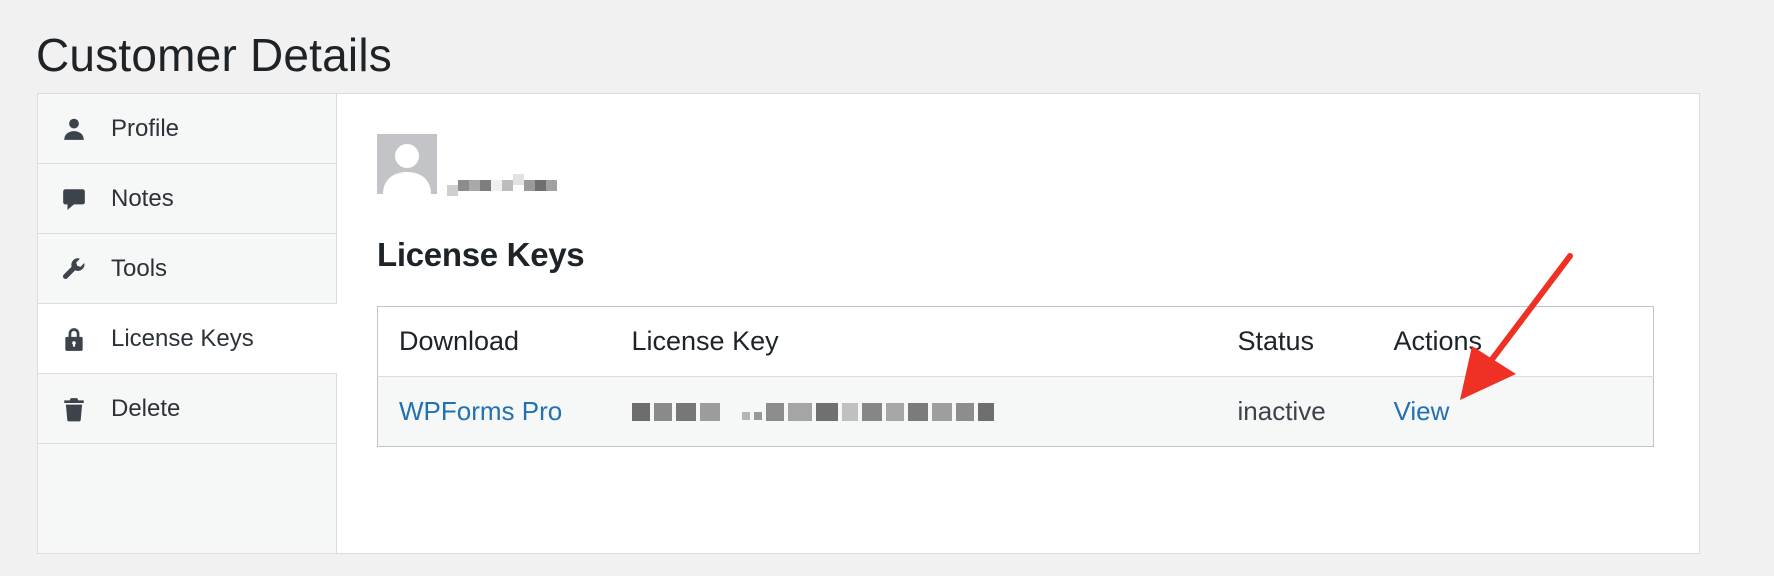 Image resolution: width=1774 pixels, height=576 pixels. Describe the element at coordinates (74, 339) in the screenshot. I see `lock-icon` at that location.